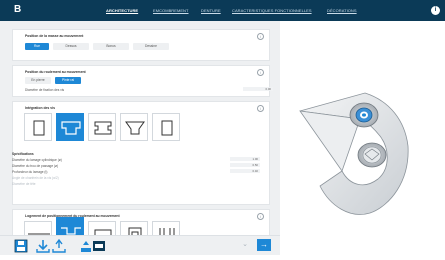 Image resolution: width=445 pixels, height=260 pixels. What do you see at coordinates (24, 184) in the screenshot?
I see `spec-label-disabled: Diamètre de tête` at bounding box center [24, 184].